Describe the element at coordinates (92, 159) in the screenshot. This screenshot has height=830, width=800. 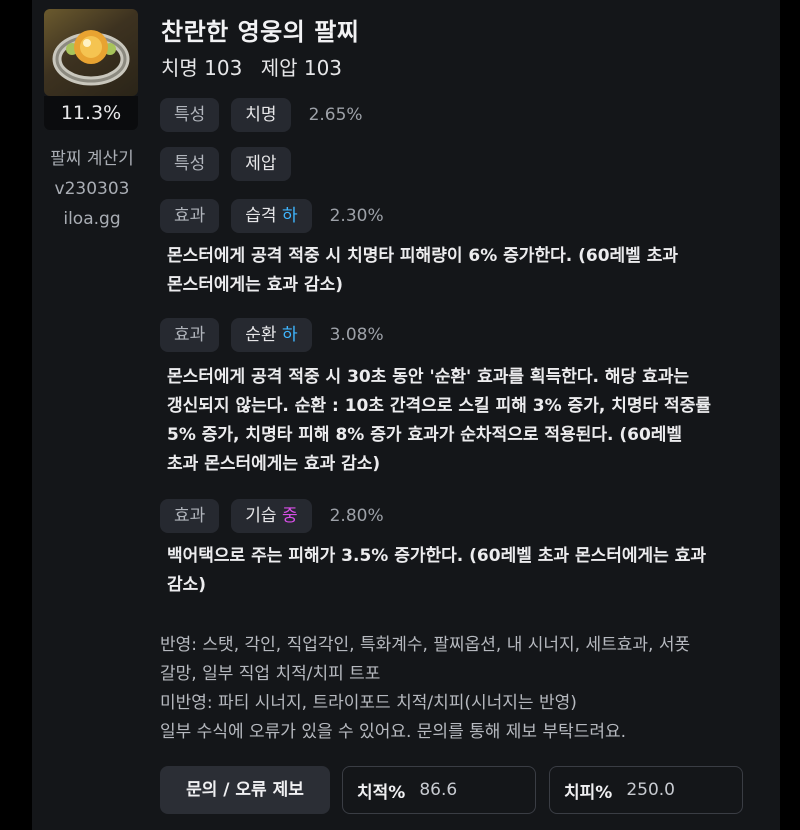
I see `calculator-name: 팔찌 계산기` at that location.